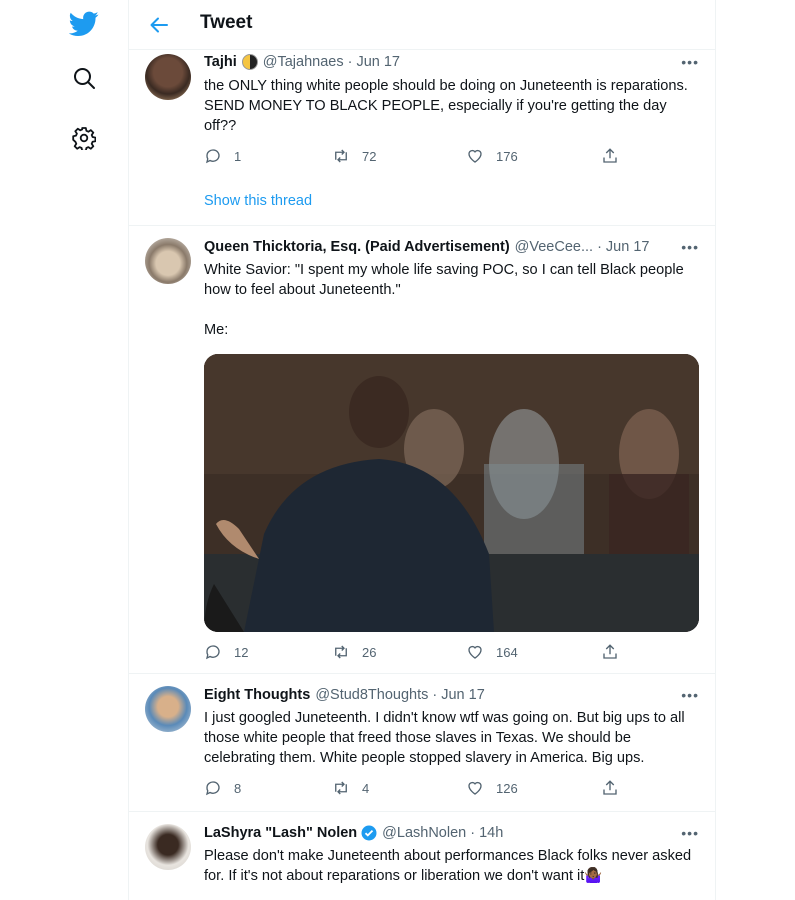 The height and width of the screenshot is (900, 795). What do you see at coordinates (507, 156) in the screenshot?
I see `like-count: 176` at bounding box center [507, 156].